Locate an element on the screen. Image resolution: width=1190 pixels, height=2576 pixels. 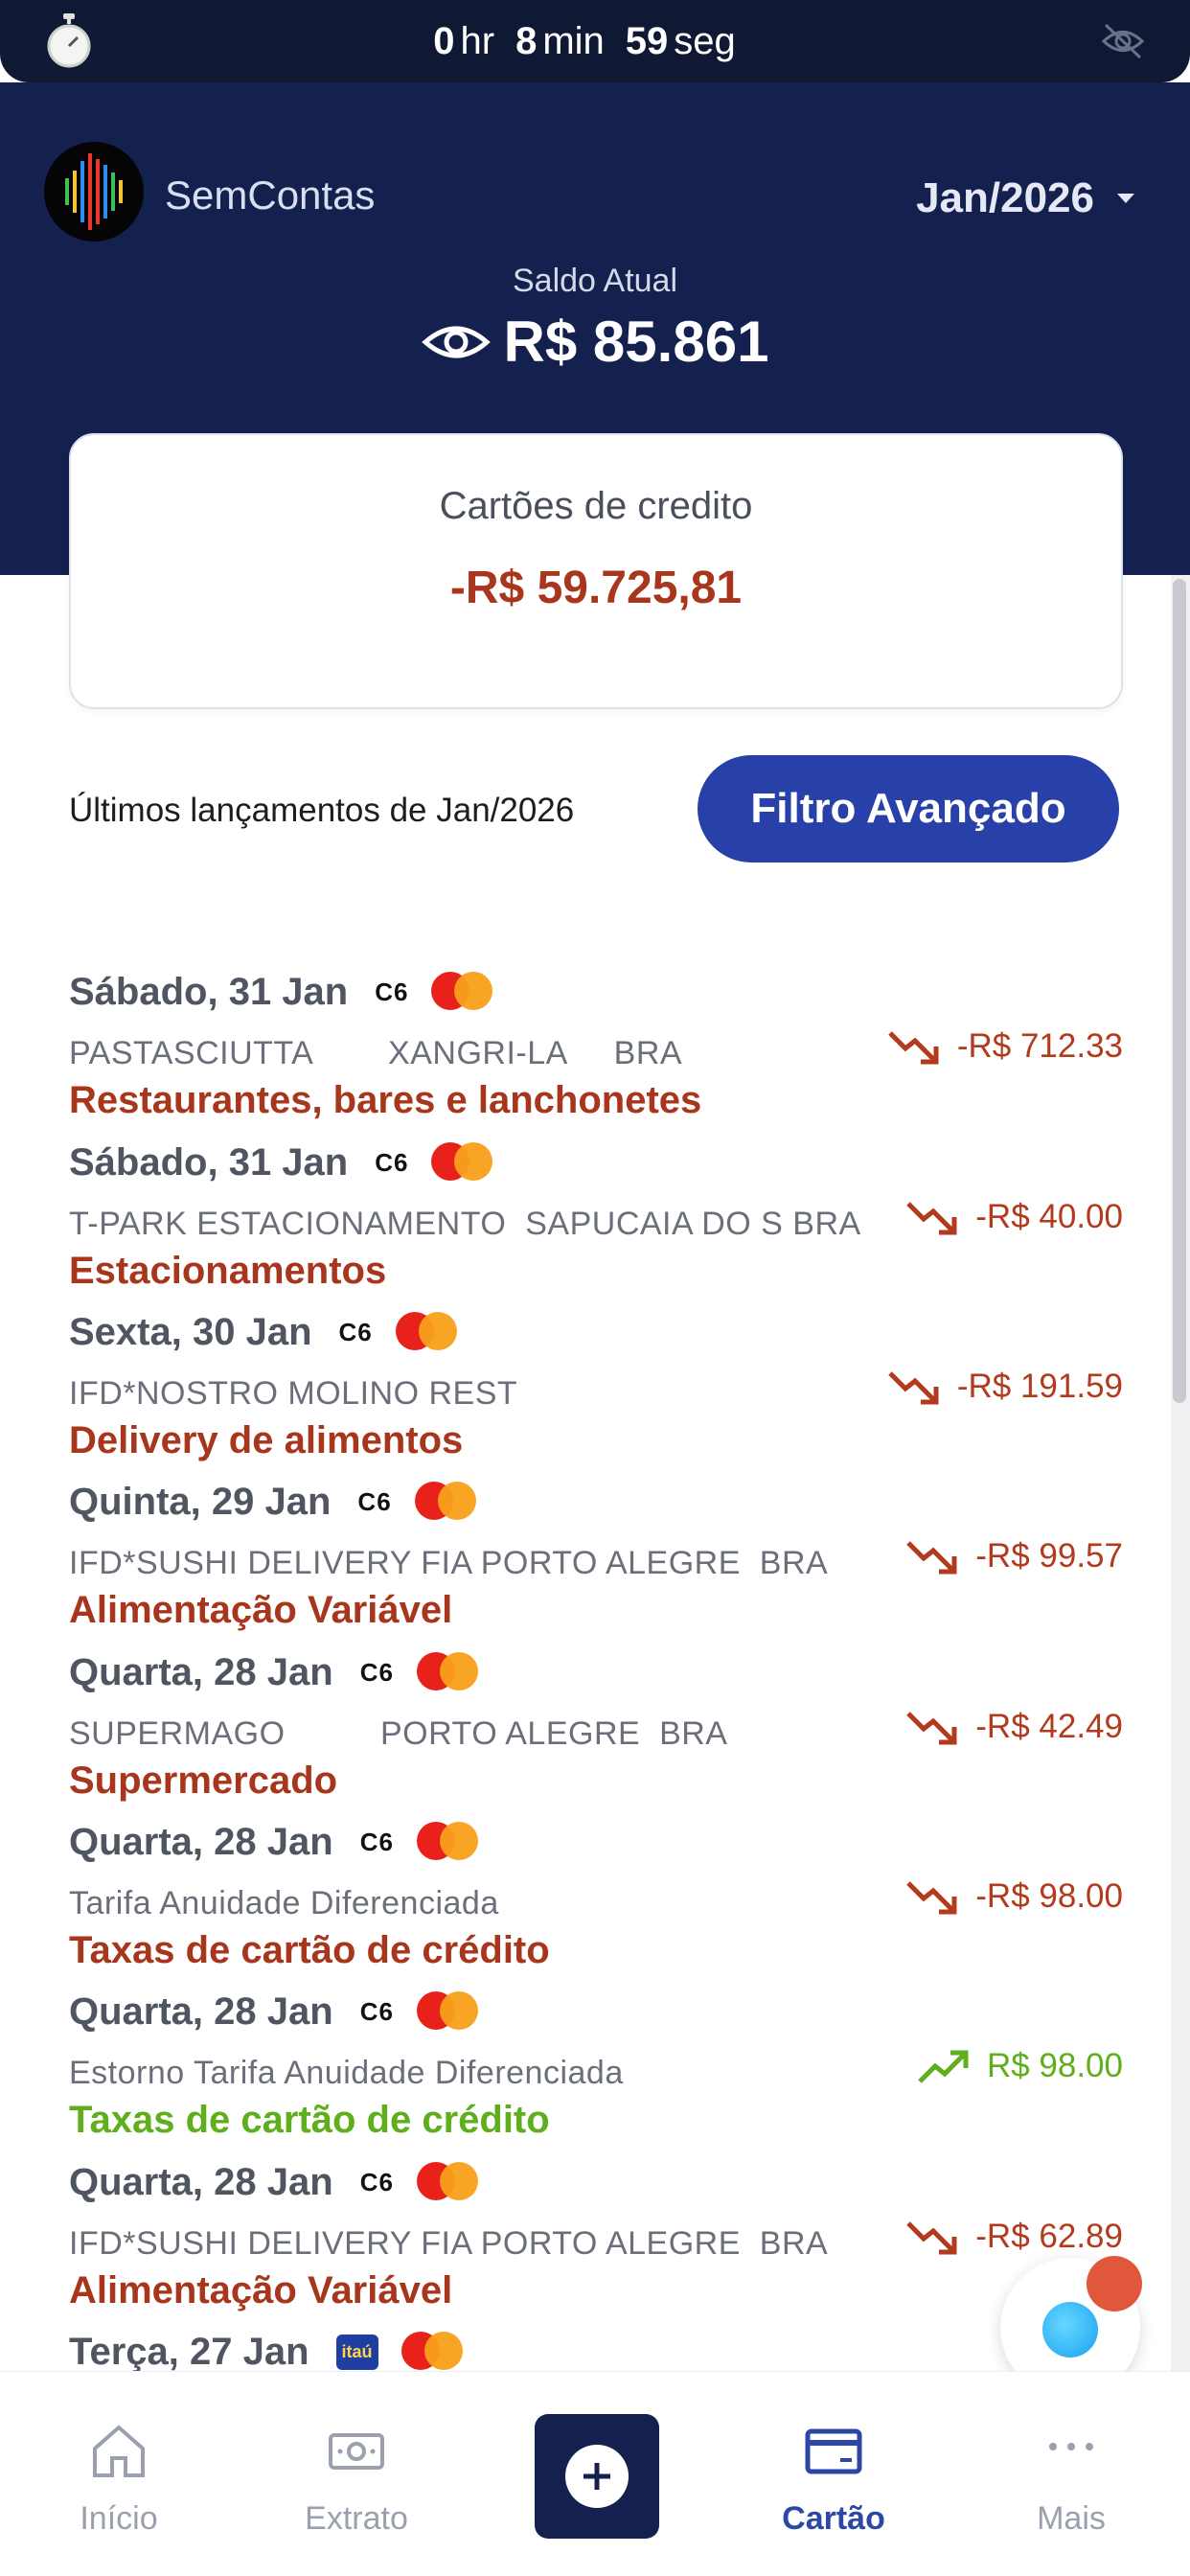
transaction-description: SUPERMAGO PORTO ALEGRE BRA is located at coordinates (398, 1733).